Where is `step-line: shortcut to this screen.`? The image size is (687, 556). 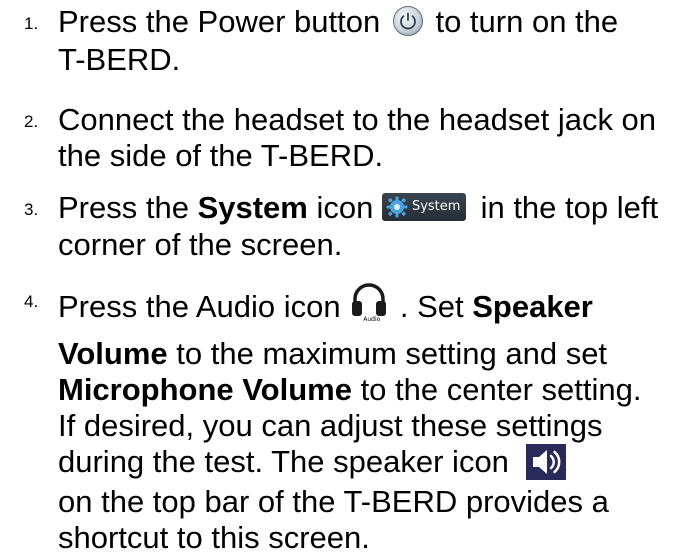
step-line: shortcut to this screen. is located at coordinates (370, 538).